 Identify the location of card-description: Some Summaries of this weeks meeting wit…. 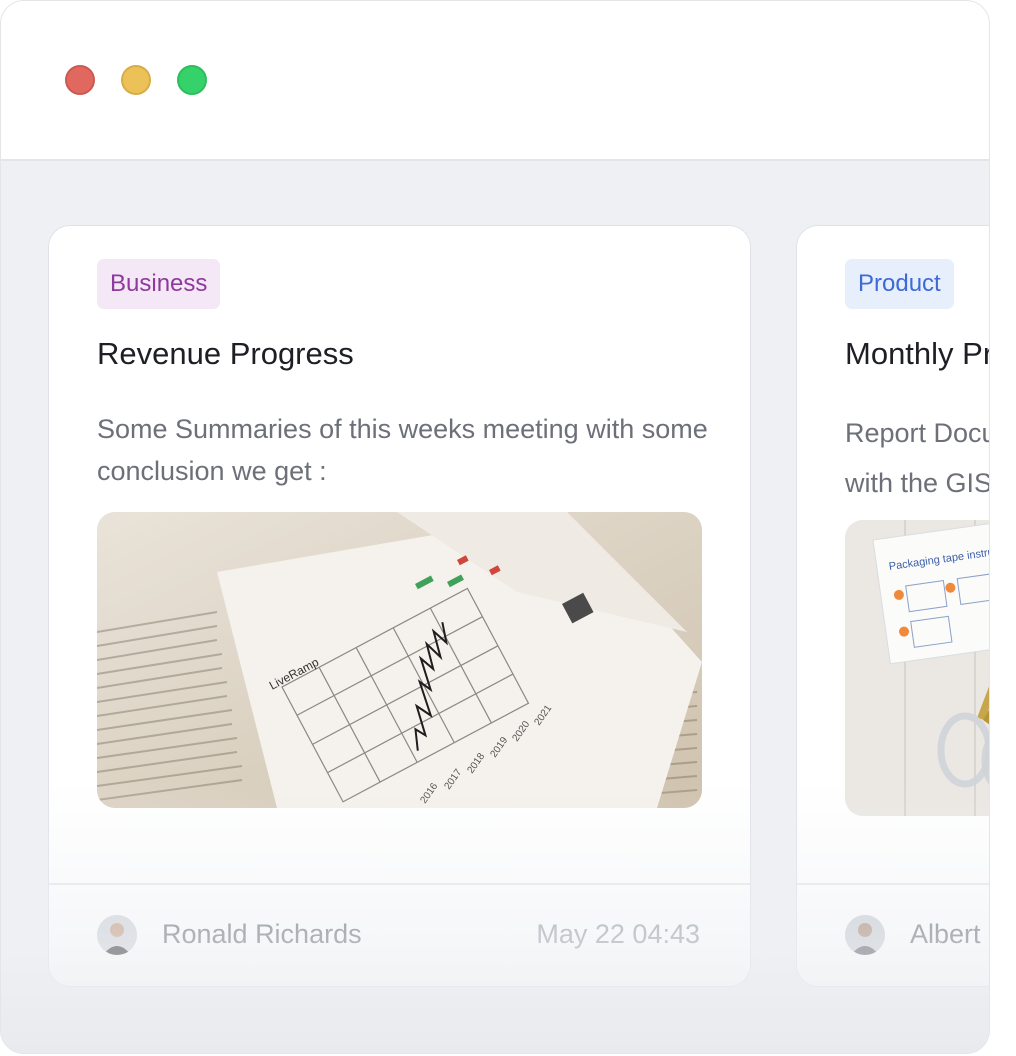
(402, 450).